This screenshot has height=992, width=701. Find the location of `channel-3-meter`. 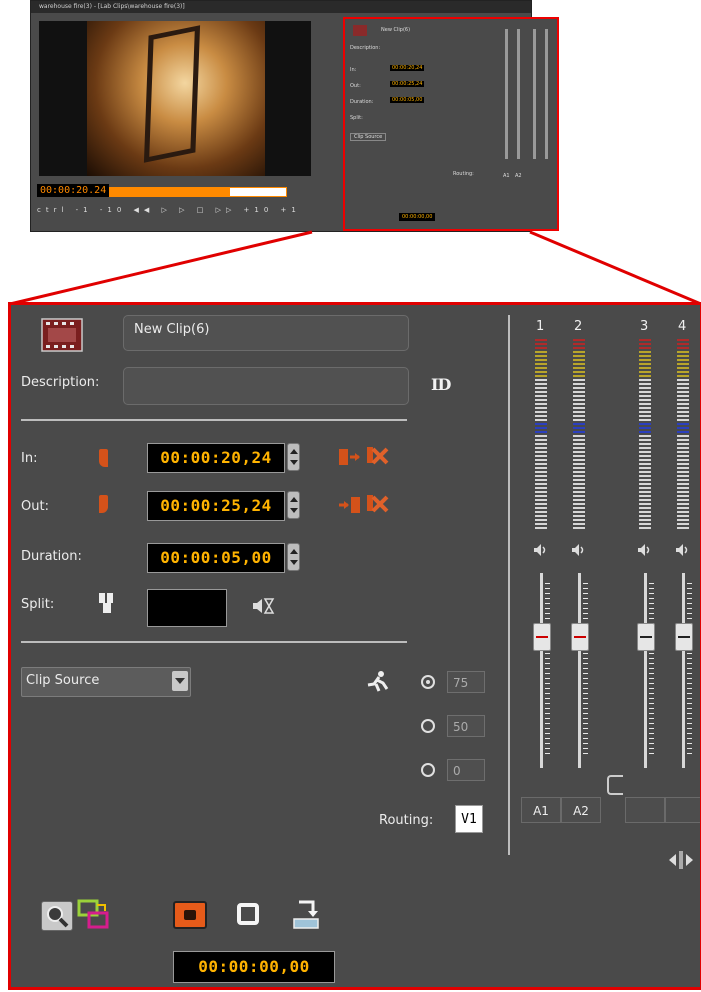

channel-3-meter is located at coordinates (645, 434).